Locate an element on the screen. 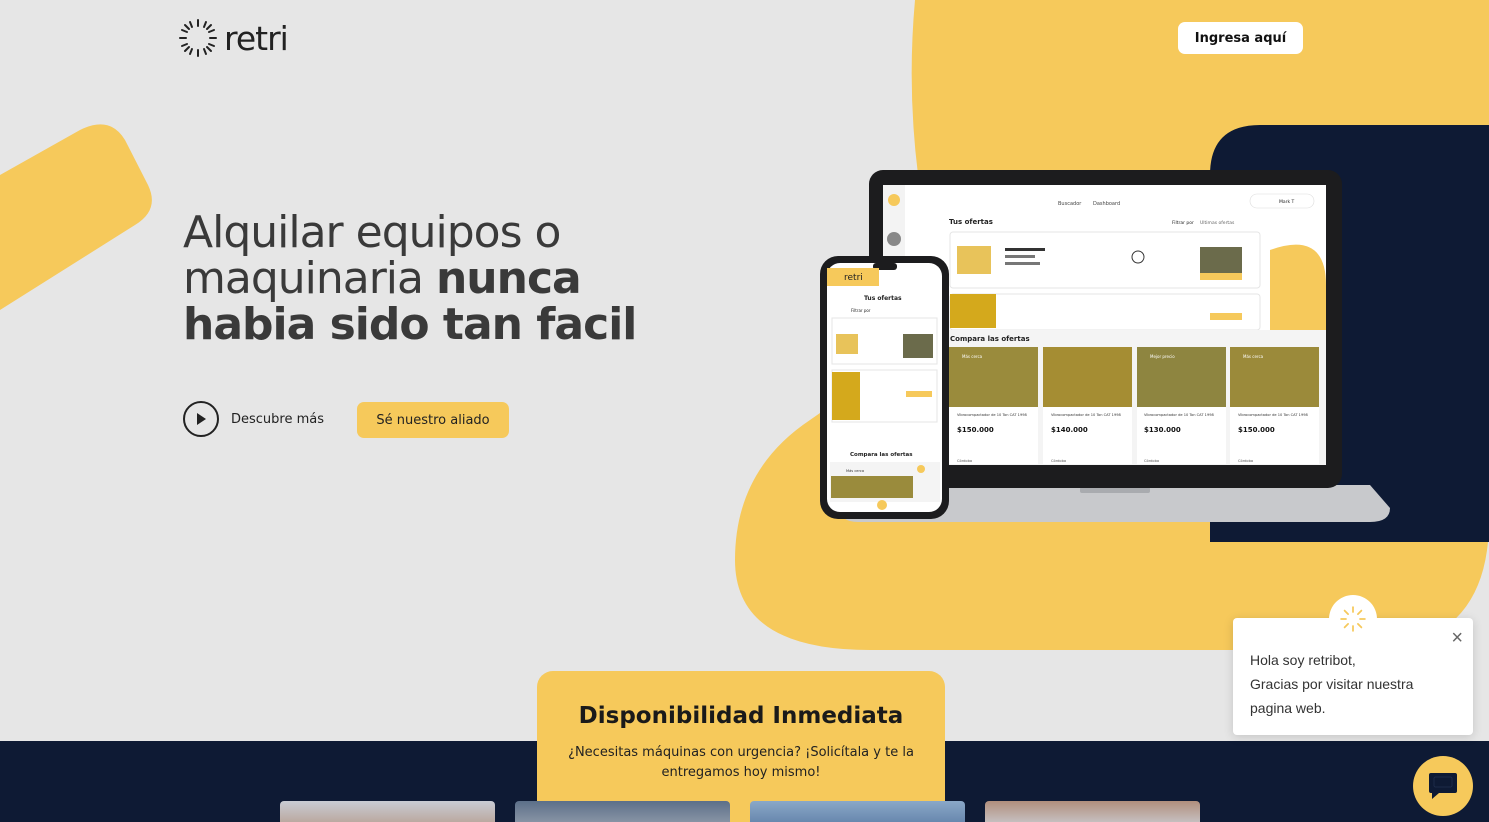 This screenshot has width=1489, height=822. become-ally-button: Sé nuestro aliado is located at coordinates (433, 420).